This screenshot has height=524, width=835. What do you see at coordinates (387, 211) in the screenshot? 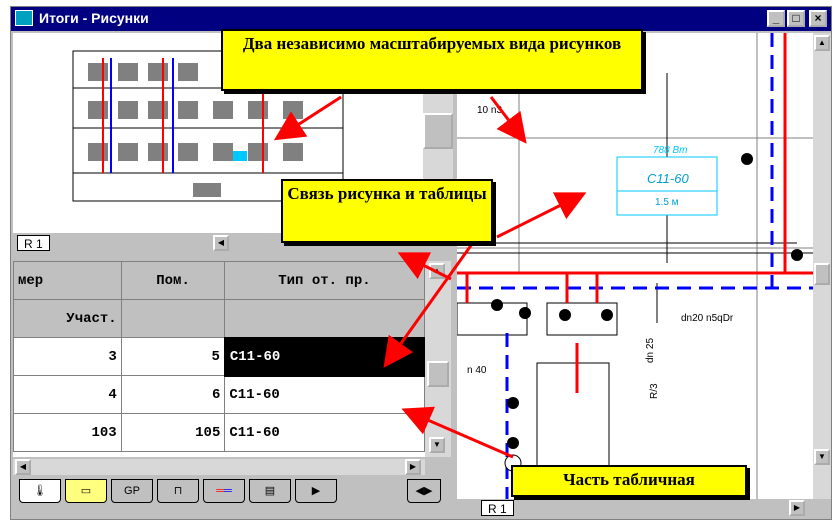
I see `callout-link: Связь рисунка и таблицы` at bounding box center [387, 211].